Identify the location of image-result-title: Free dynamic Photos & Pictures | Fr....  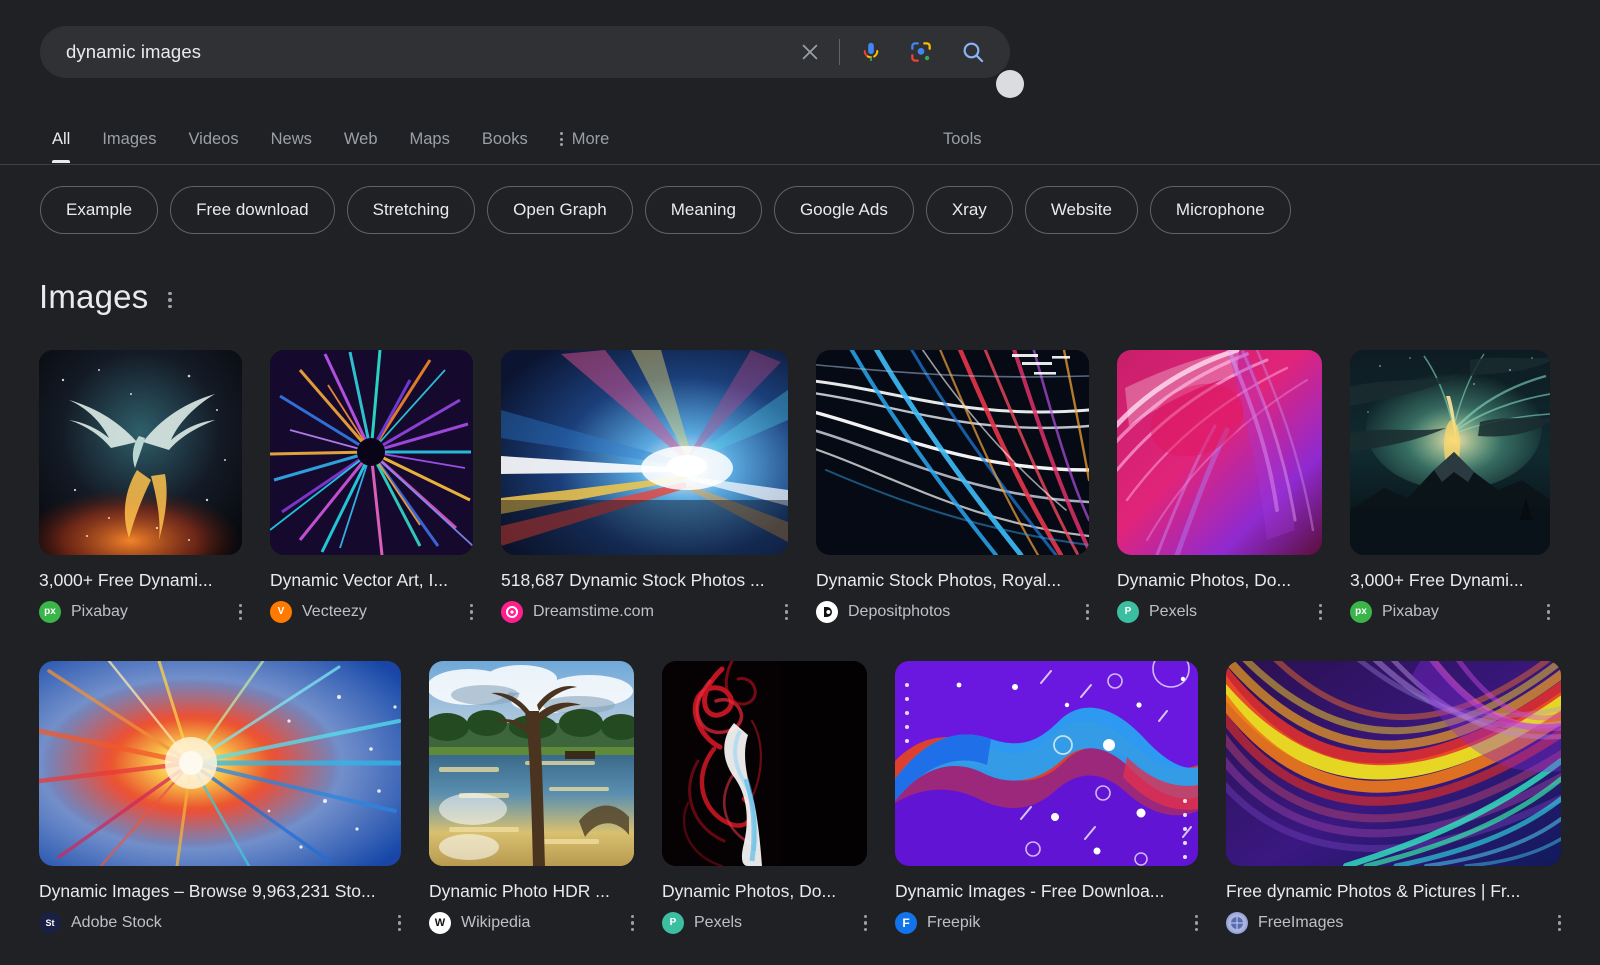
(1373, 890).